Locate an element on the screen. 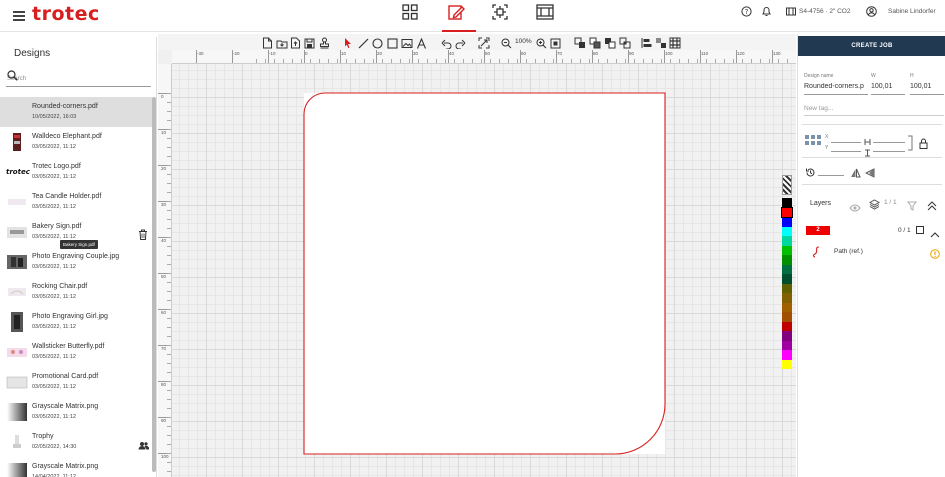 The width and height of the screenshot is (945, 477). select-arrow-icon is located at coordinates (349, 42).